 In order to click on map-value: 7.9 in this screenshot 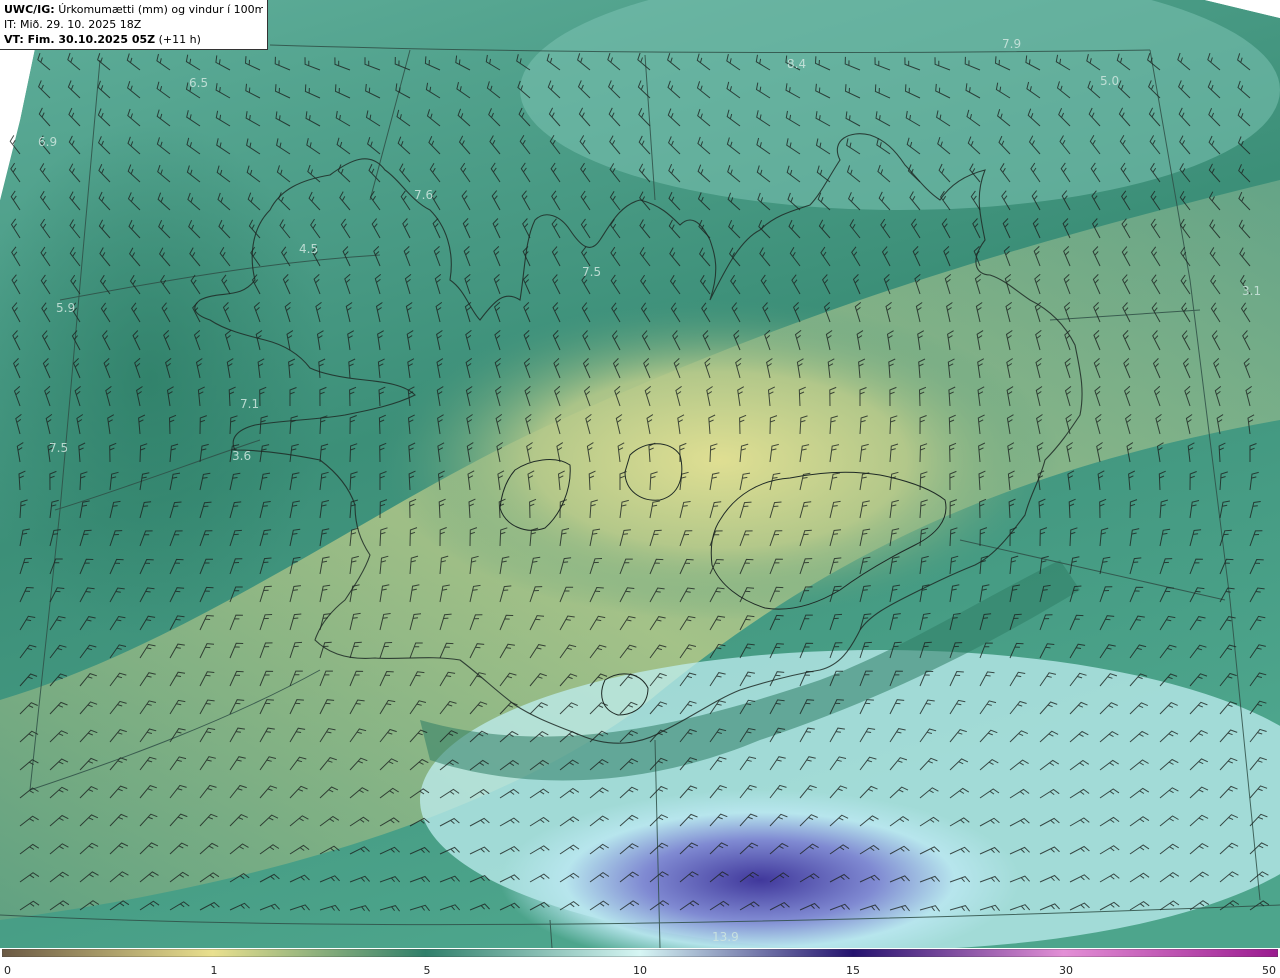, I will do `click(1011, 44)`.